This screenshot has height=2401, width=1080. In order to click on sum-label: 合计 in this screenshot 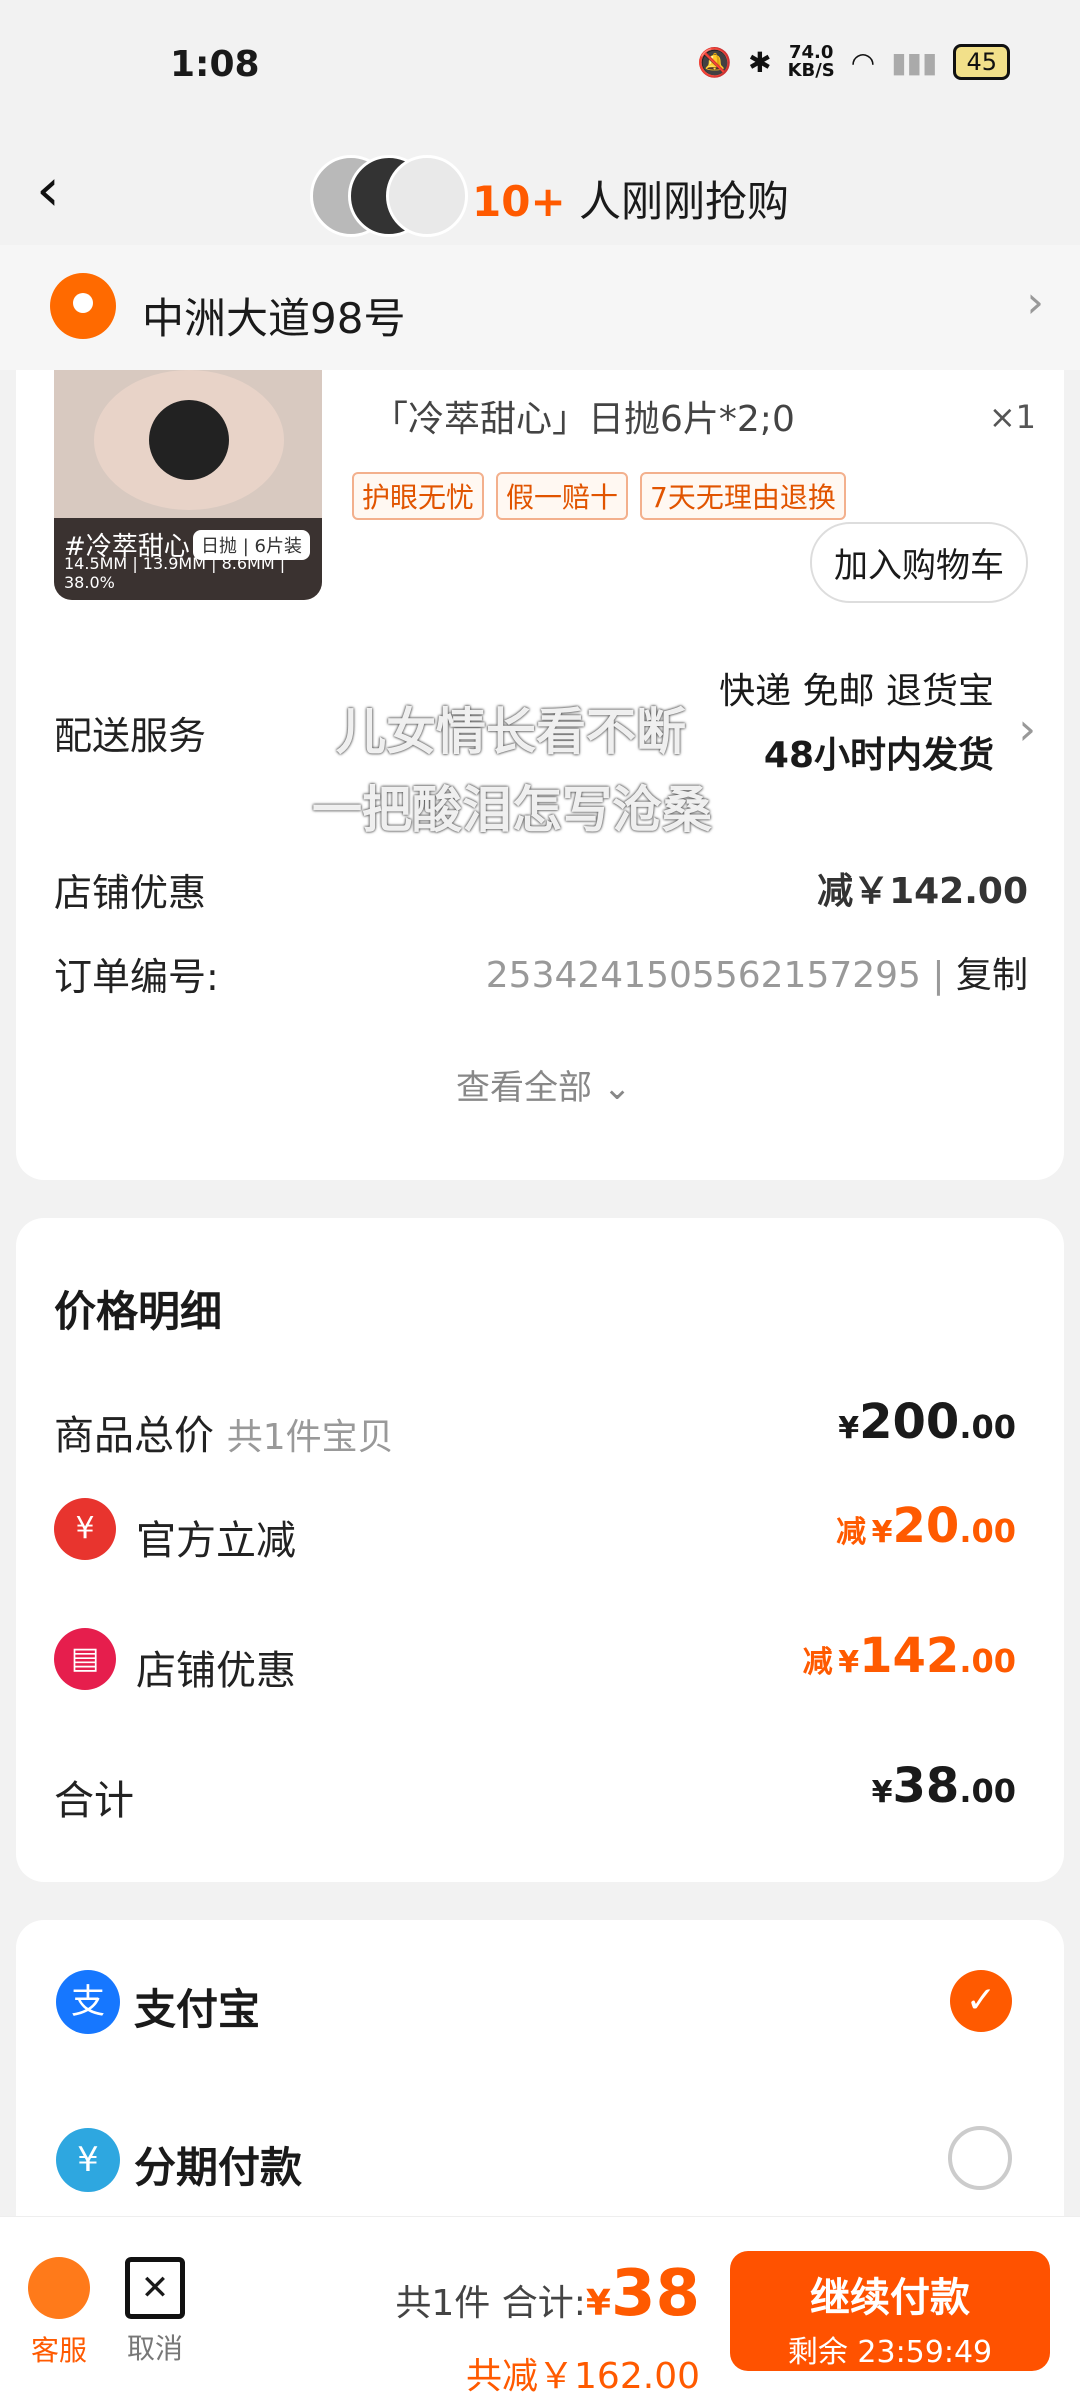, I will do `click(94, 1801)`.